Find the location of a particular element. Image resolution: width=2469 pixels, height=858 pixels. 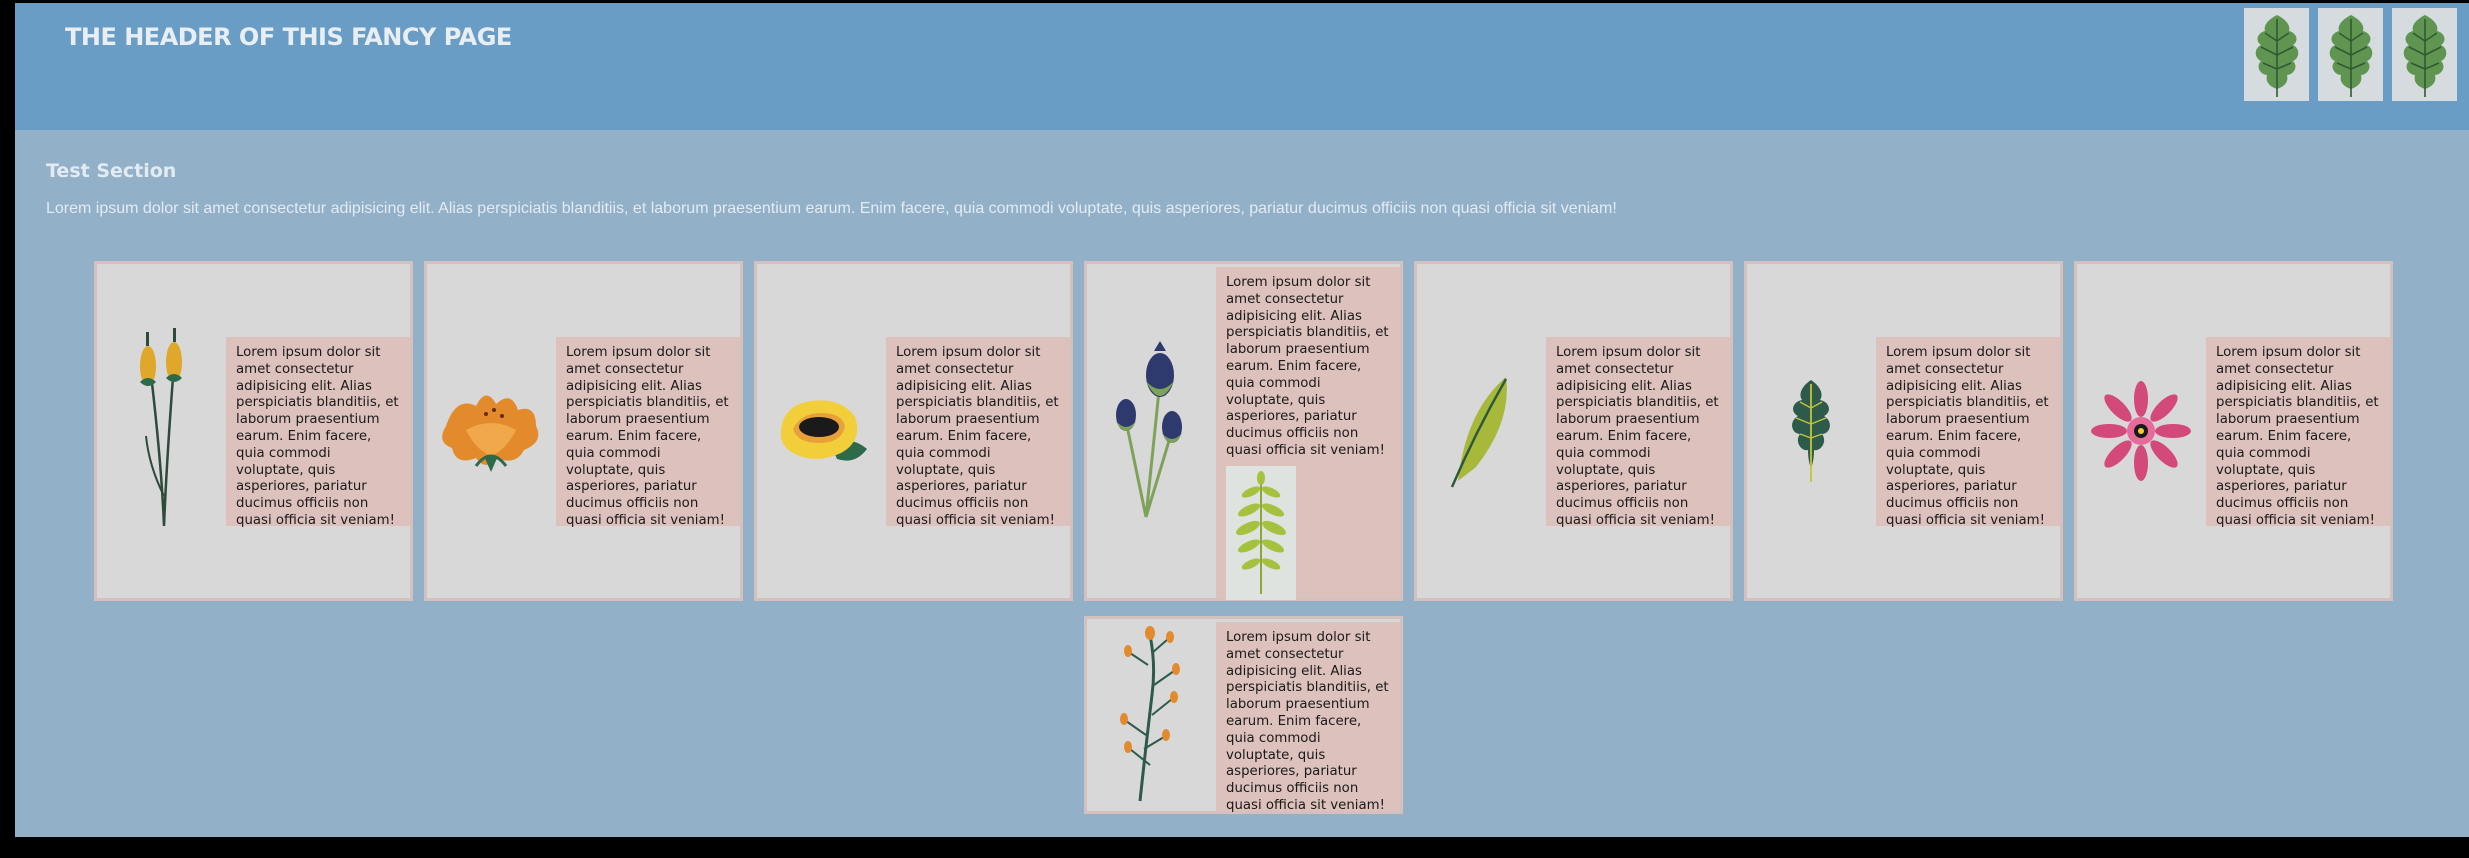

header-leaf-gallery is located at coordinates (2350, 54).